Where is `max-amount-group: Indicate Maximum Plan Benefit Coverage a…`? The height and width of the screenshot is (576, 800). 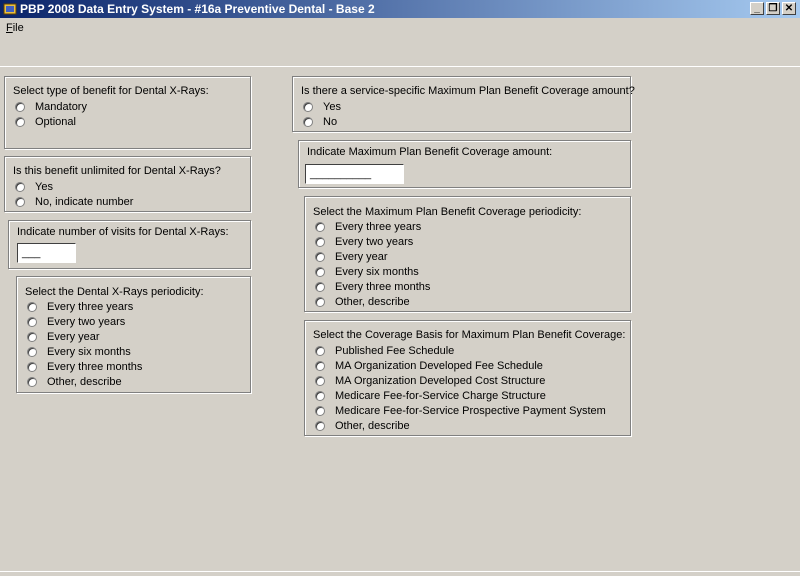 max-amount-group: Indicate Maximum Plan Benefit Coverage a… is located at coordinates (464, 164).